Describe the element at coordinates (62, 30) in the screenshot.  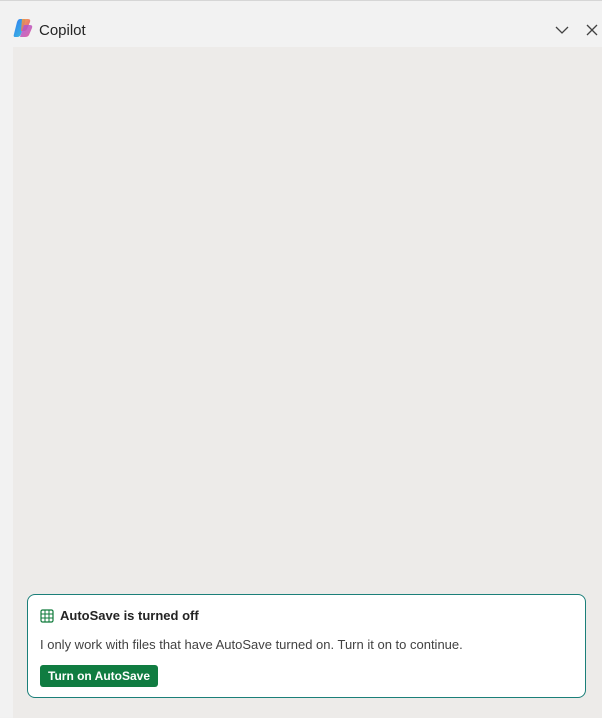
I see `pane-title: Copilot` at that location.